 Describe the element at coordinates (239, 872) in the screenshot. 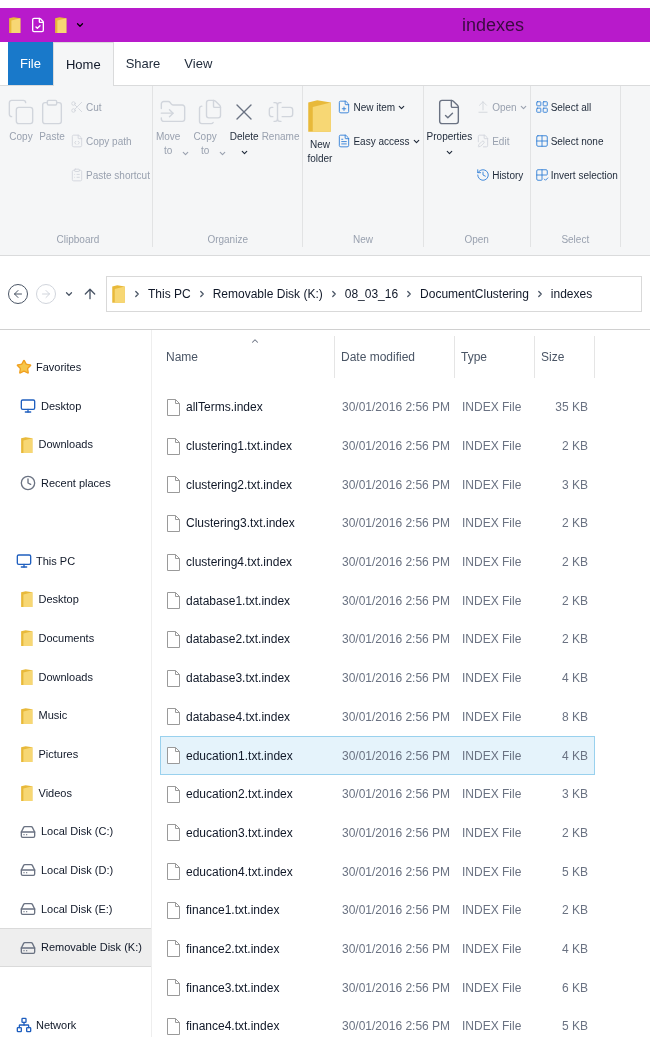

I see `file-name: education4.txt.index` at that location.